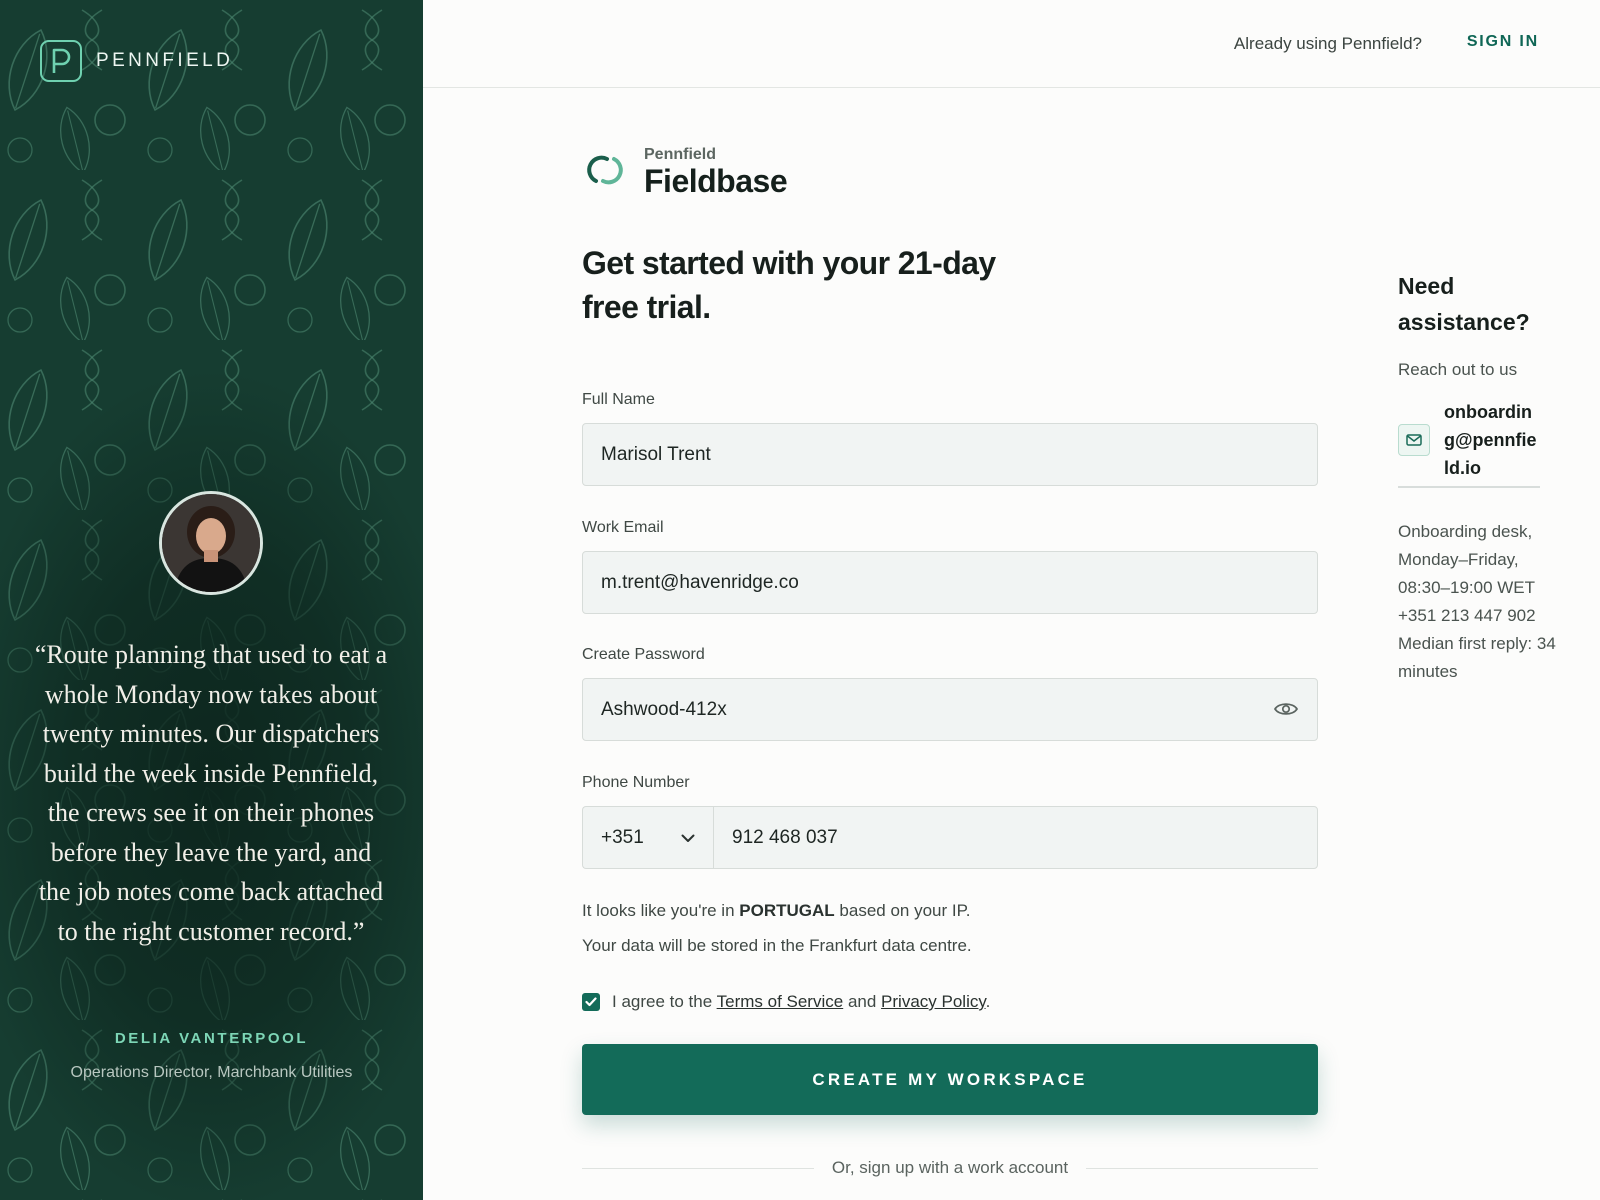  I want to click on product-company: Pennfield, so click(680, 154).